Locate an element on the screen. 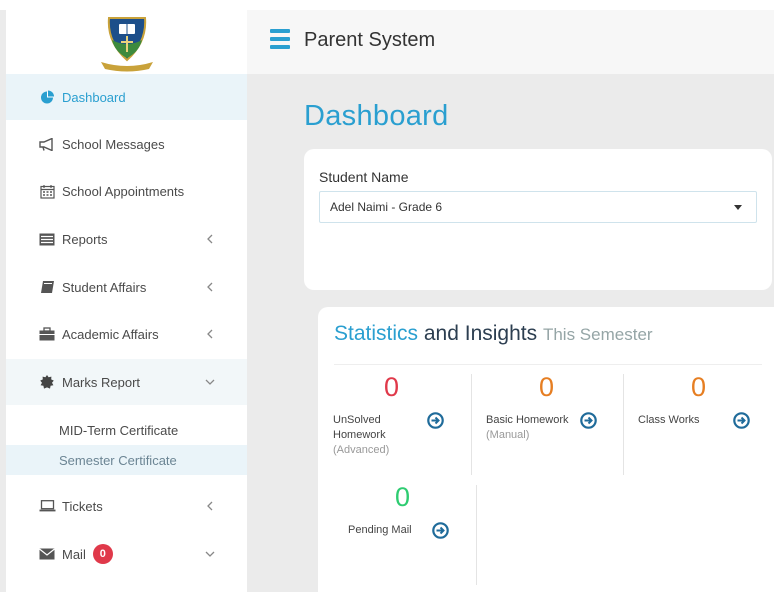  top-strip is located at coordinates (387, 5).